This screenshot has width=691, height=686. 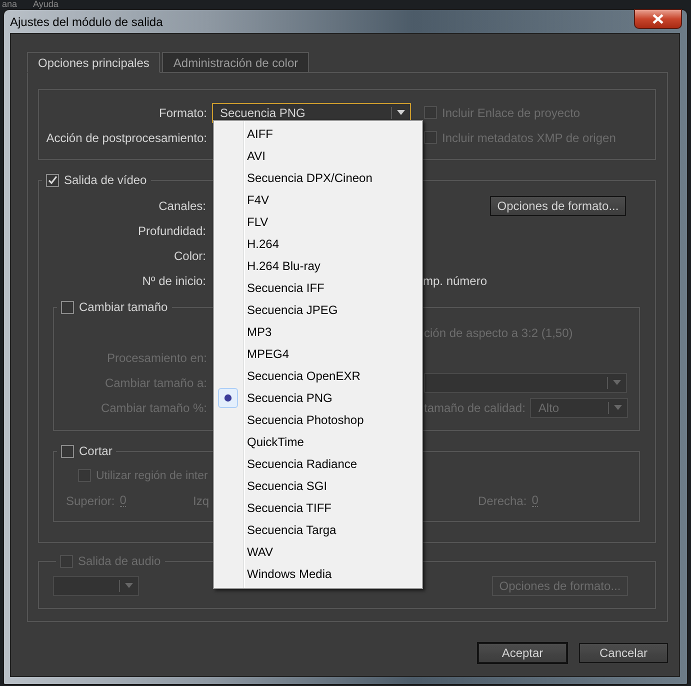 What do you see at coordinates (318, 376) in the screenshot?
I see `menu-item: Secuencia OpenEXR` at bounding box center [318, 376].